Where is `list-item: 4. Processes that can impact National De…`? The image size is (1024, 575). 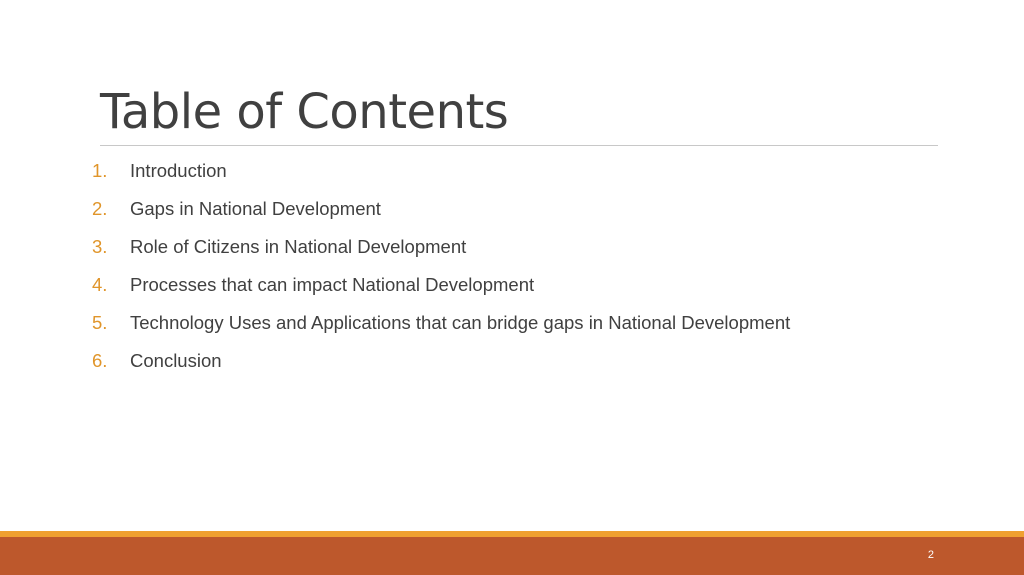 list-item: 4. Processes that can impact National De… is located at coordinates (441, 285).